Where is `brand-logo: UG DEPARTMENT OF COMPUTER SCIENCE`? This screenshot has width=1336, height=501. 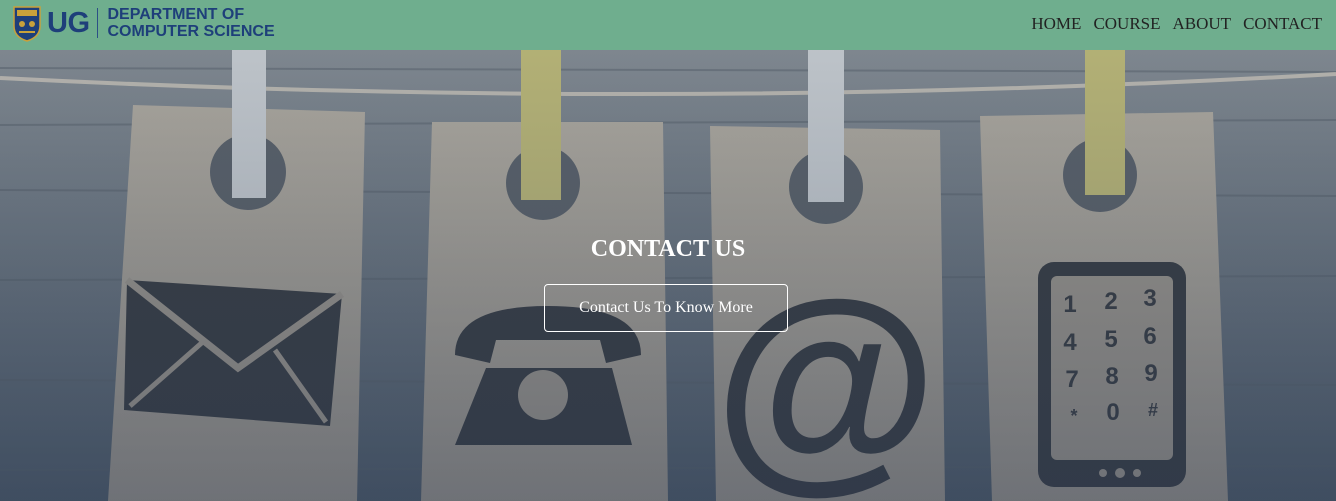 brand-logo: UG DEPARTMENT OF COMPUTER SCIENCE is located at coordinates (143, 23).